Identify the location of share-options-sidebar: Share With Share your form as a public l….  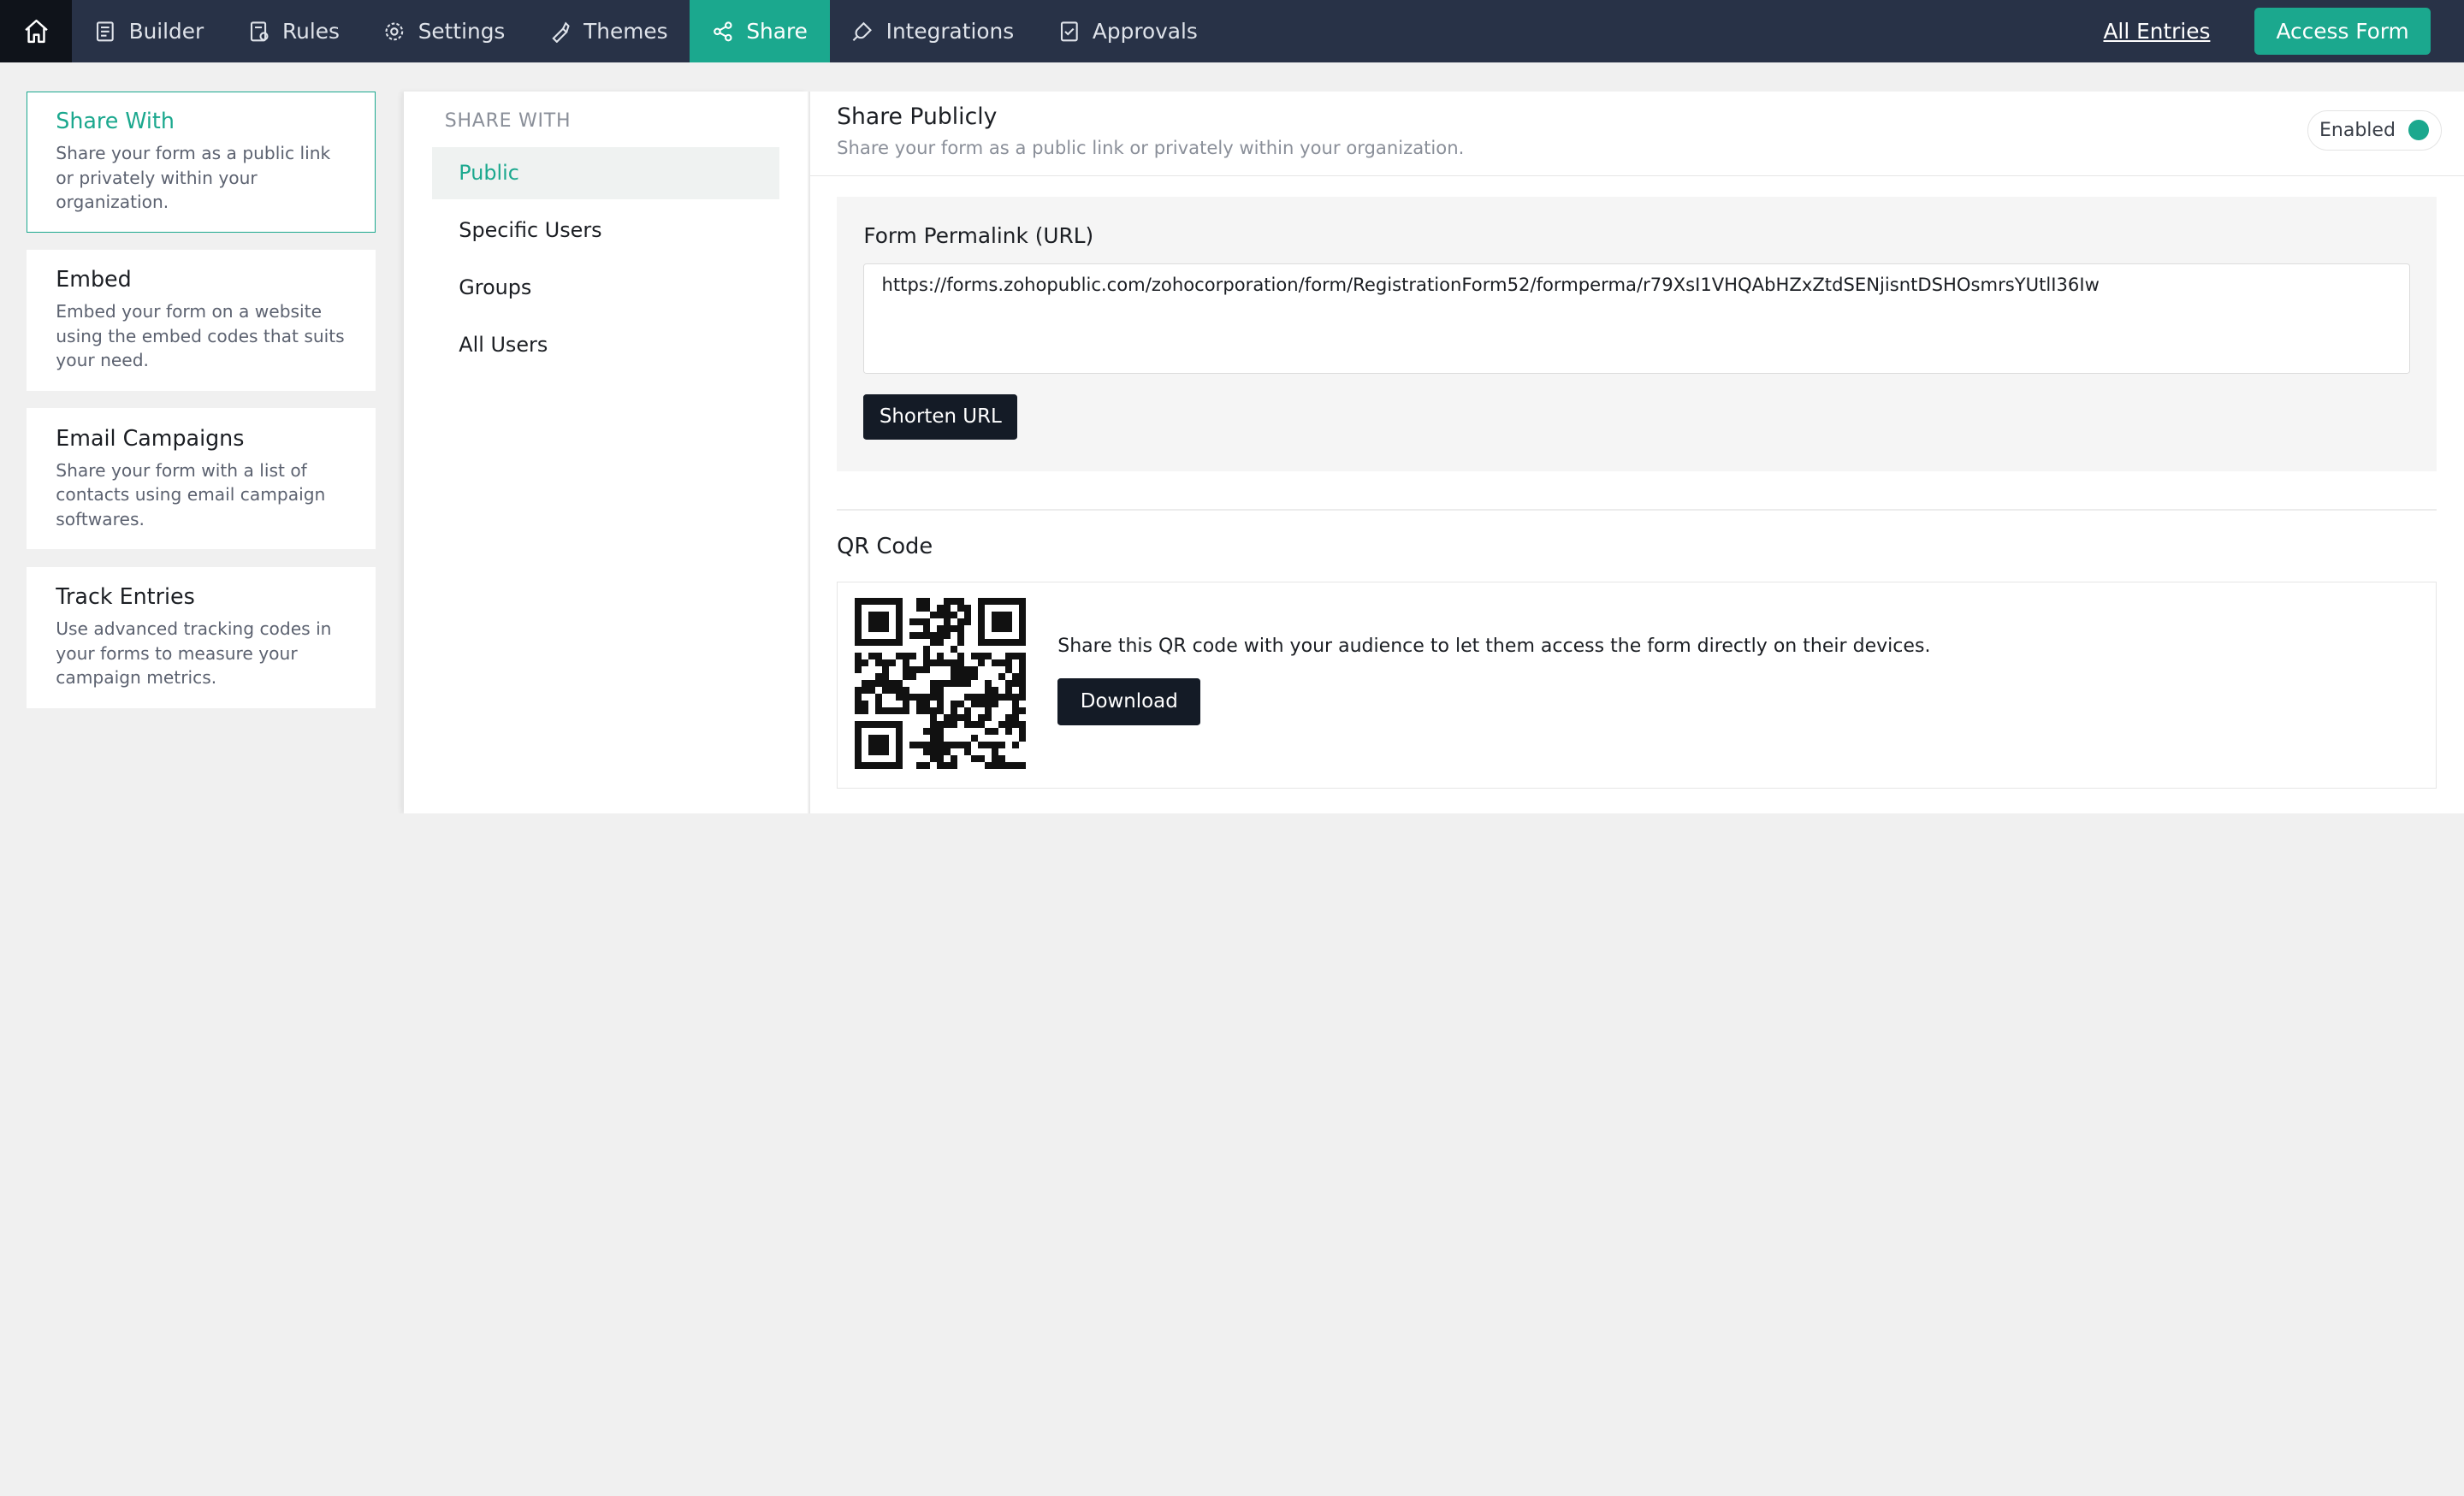
(201, 408).